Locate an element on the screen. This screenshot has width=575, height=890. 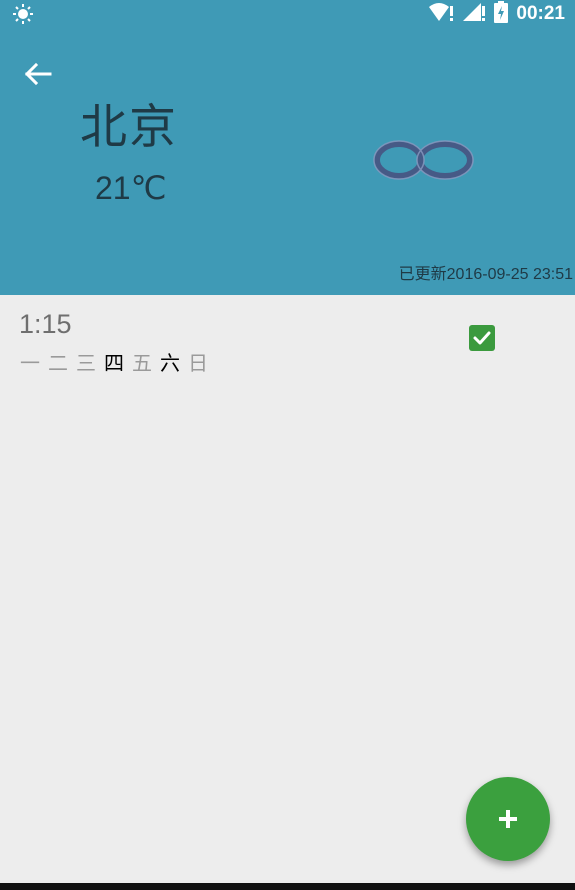
alarm-item: 1:15 一 二 三 四 五 六 日 is located at coordinates (287, 342).